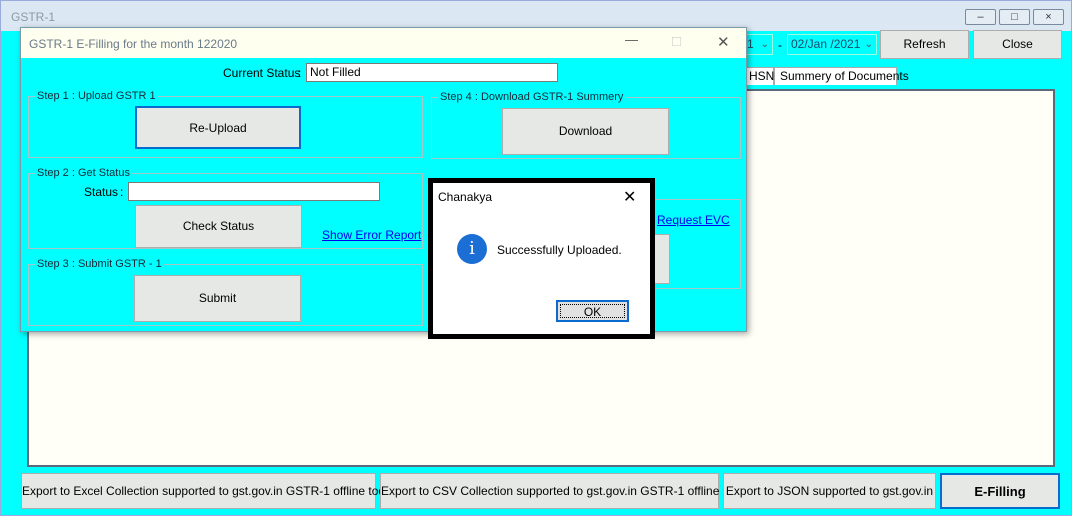 This screenshot has width=1072, height=516. What do you see at coordinates (96, 96) in the screenshot?
I see `step1-label: Step 1 : Upload GSTR 1` at bounding box center [96, 96].